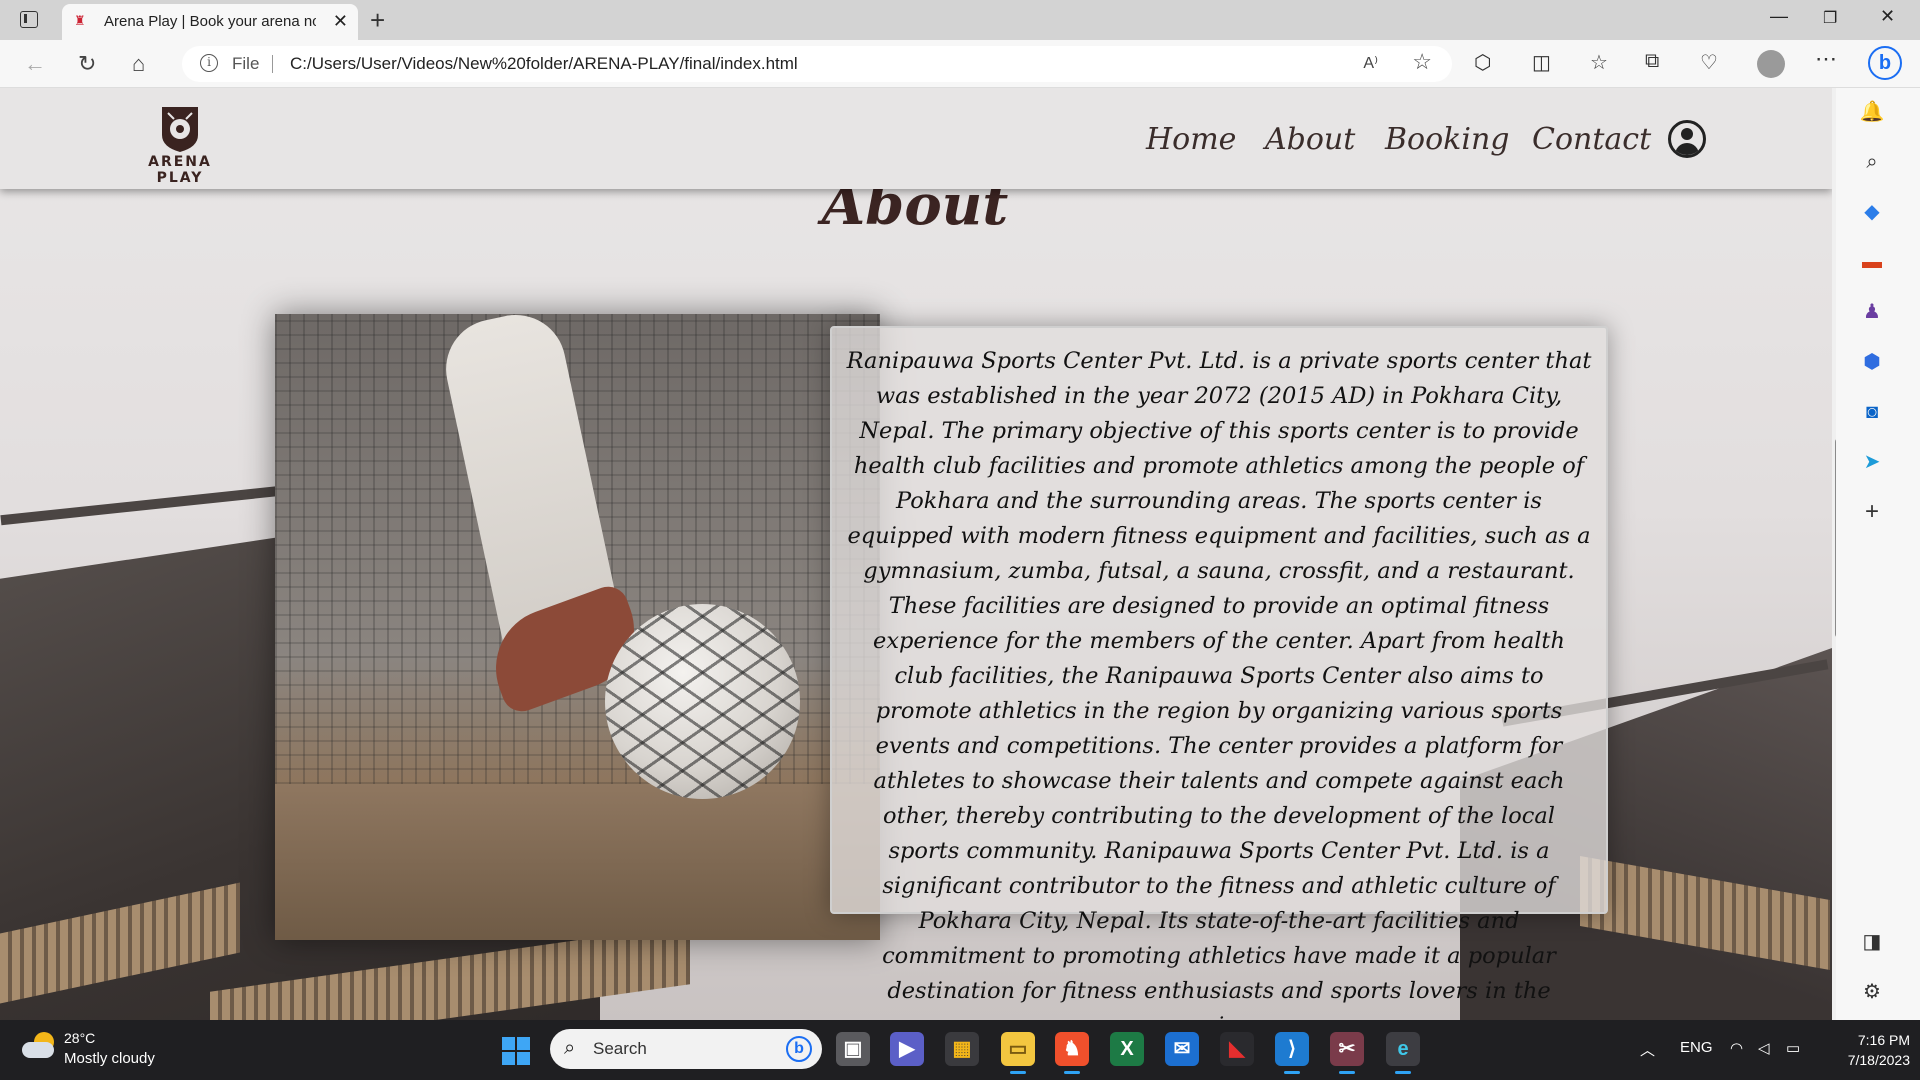 This screenshot has height=1080, width=1920. I want to click on divider, so click(272, 64).